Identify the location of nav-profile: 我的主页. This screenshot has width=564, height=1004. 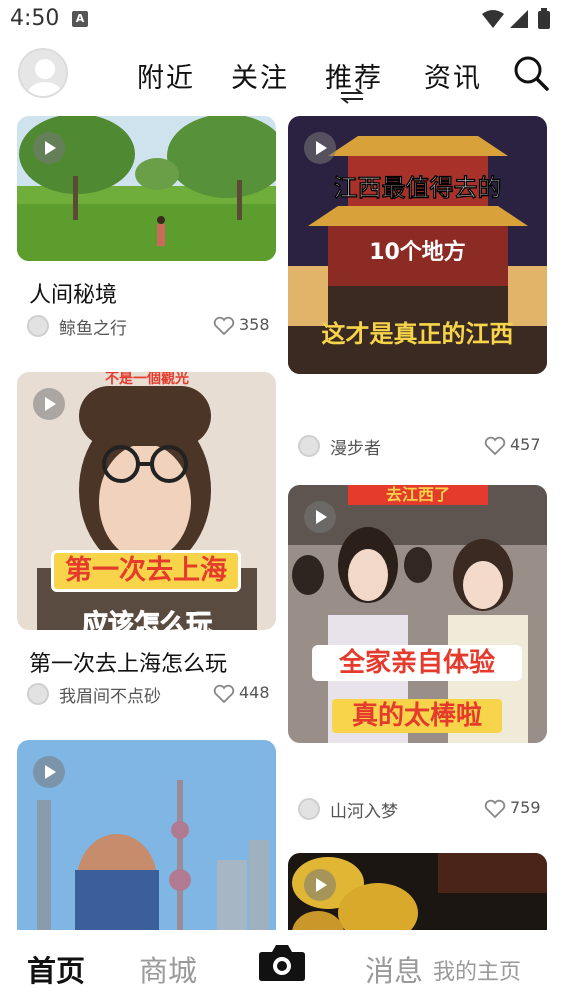
(477, 970).